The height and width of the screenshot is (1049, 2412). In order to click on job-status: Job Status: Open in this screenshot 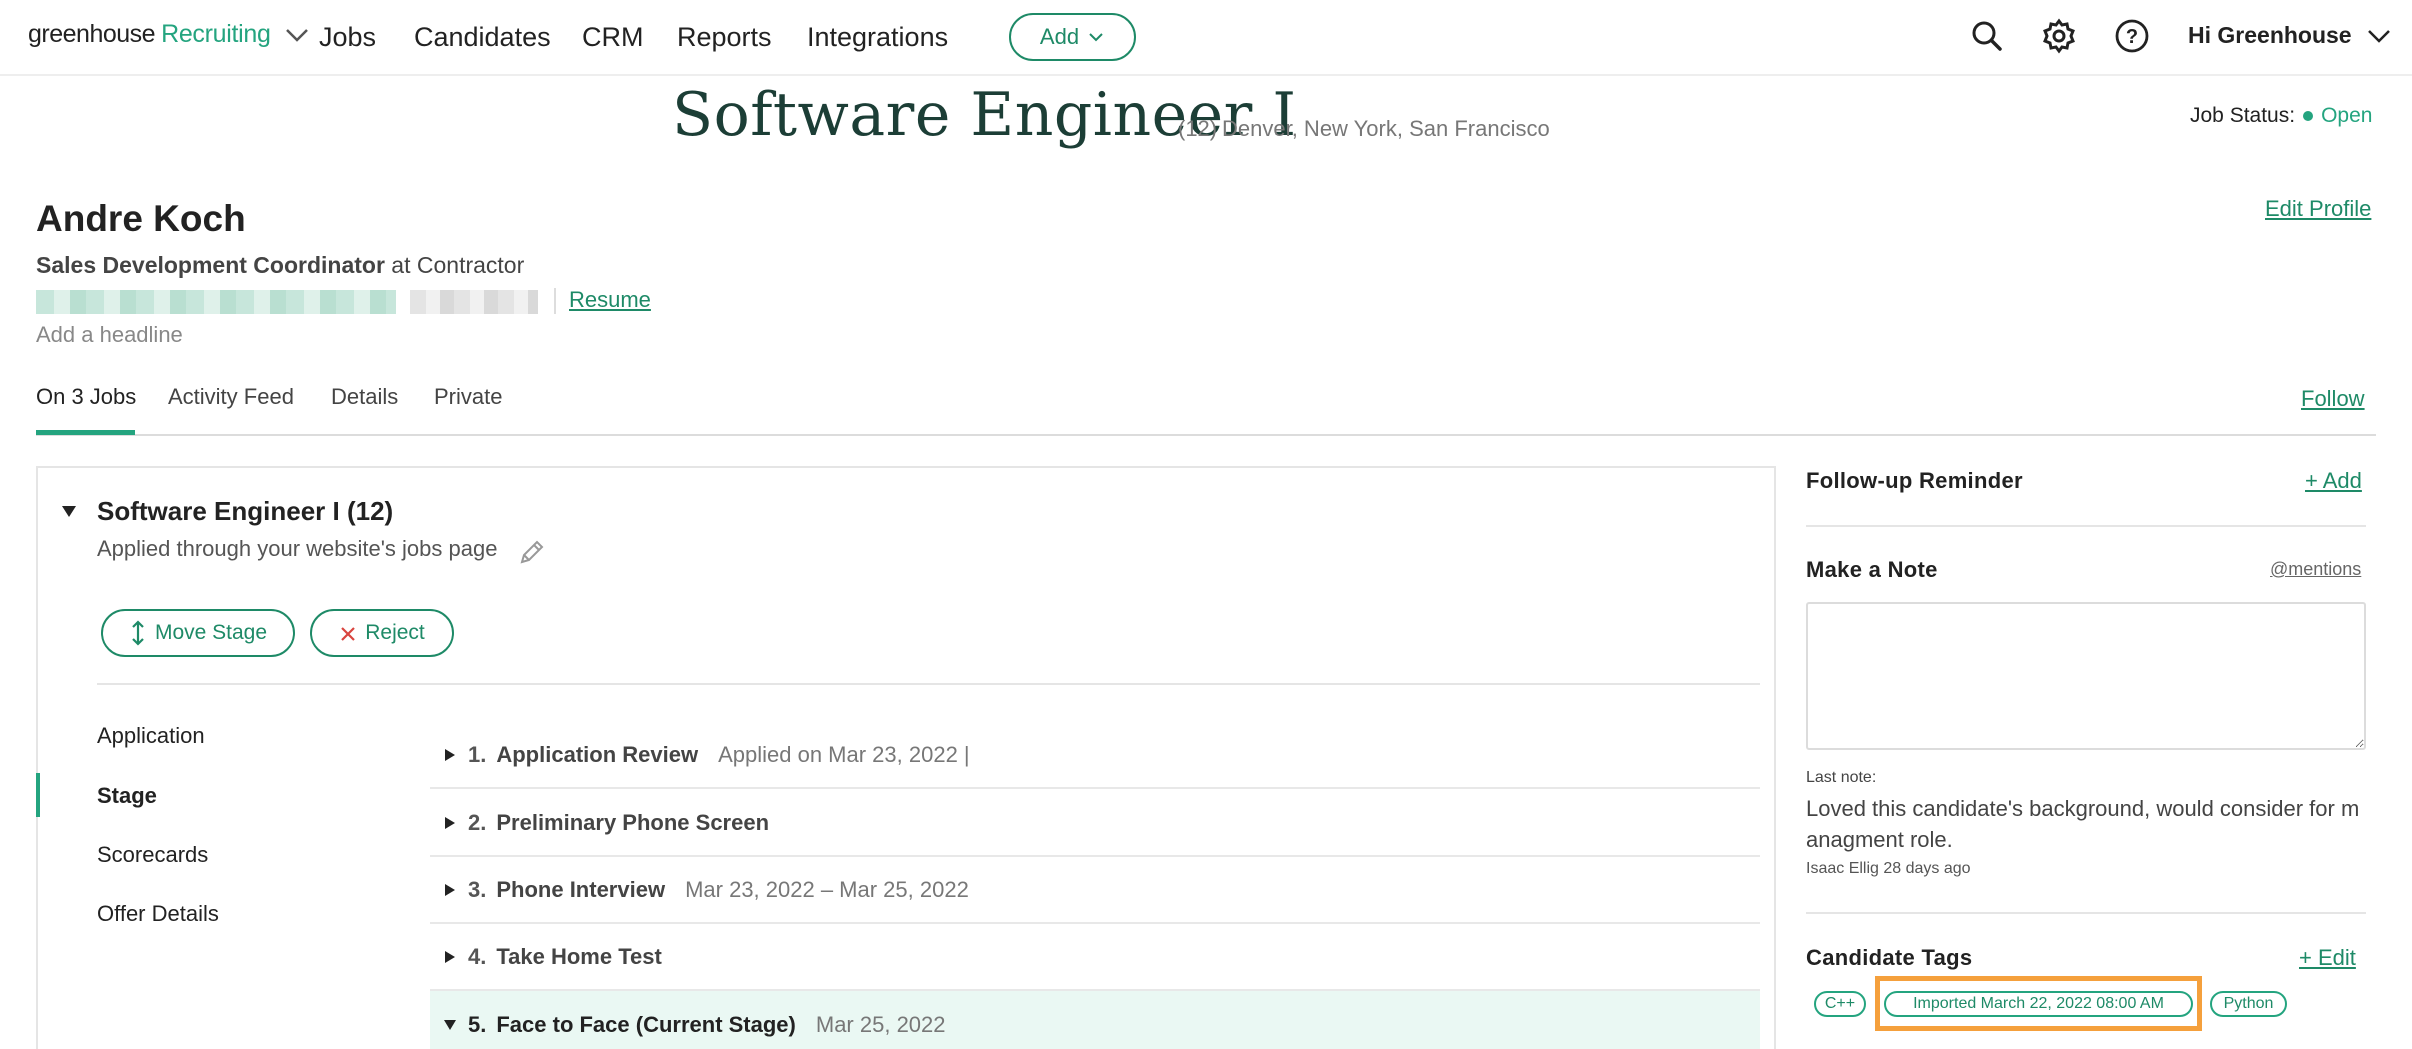, I will do `click(2281, 116)`.